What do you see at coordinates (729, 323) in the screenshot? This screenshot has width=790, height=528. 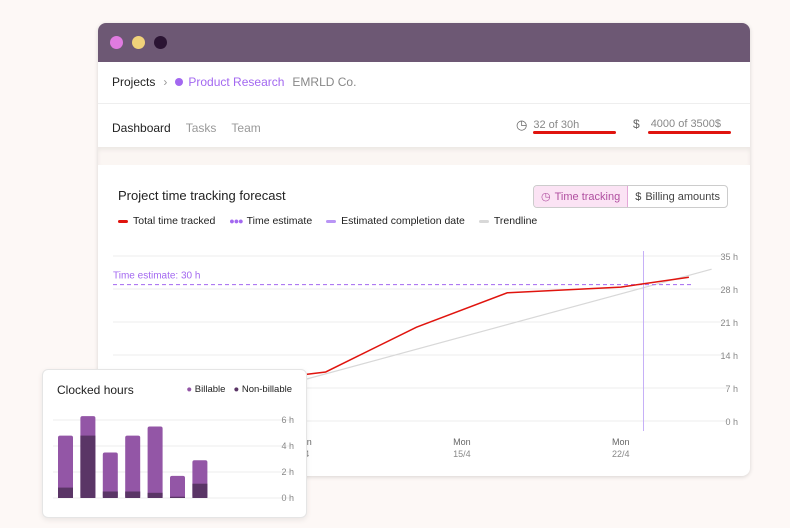 I see `y-tick-label: 21 h` at bounding box center [729, 323].